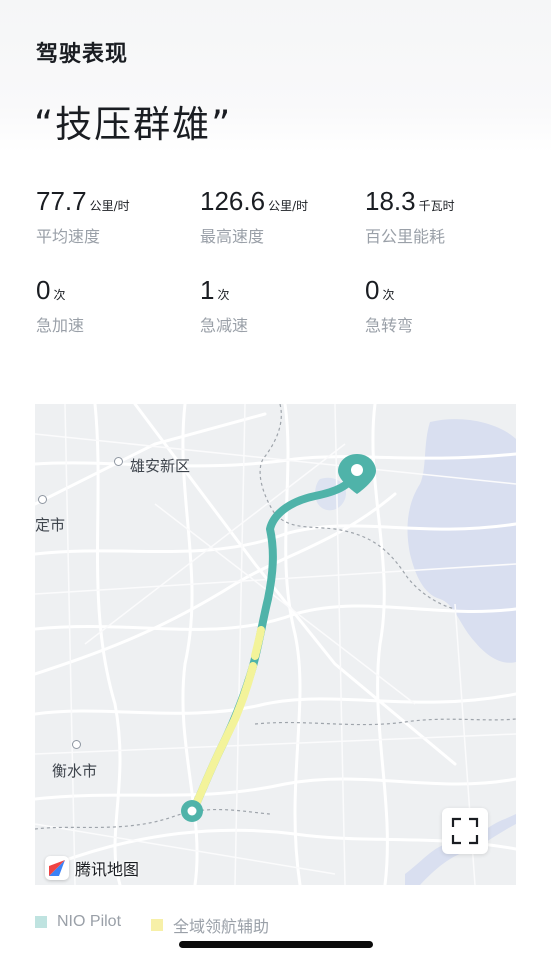 The width and height of the screenshot is (551, 960). I want to click on stat-label: 急加速, so click(60, 325).